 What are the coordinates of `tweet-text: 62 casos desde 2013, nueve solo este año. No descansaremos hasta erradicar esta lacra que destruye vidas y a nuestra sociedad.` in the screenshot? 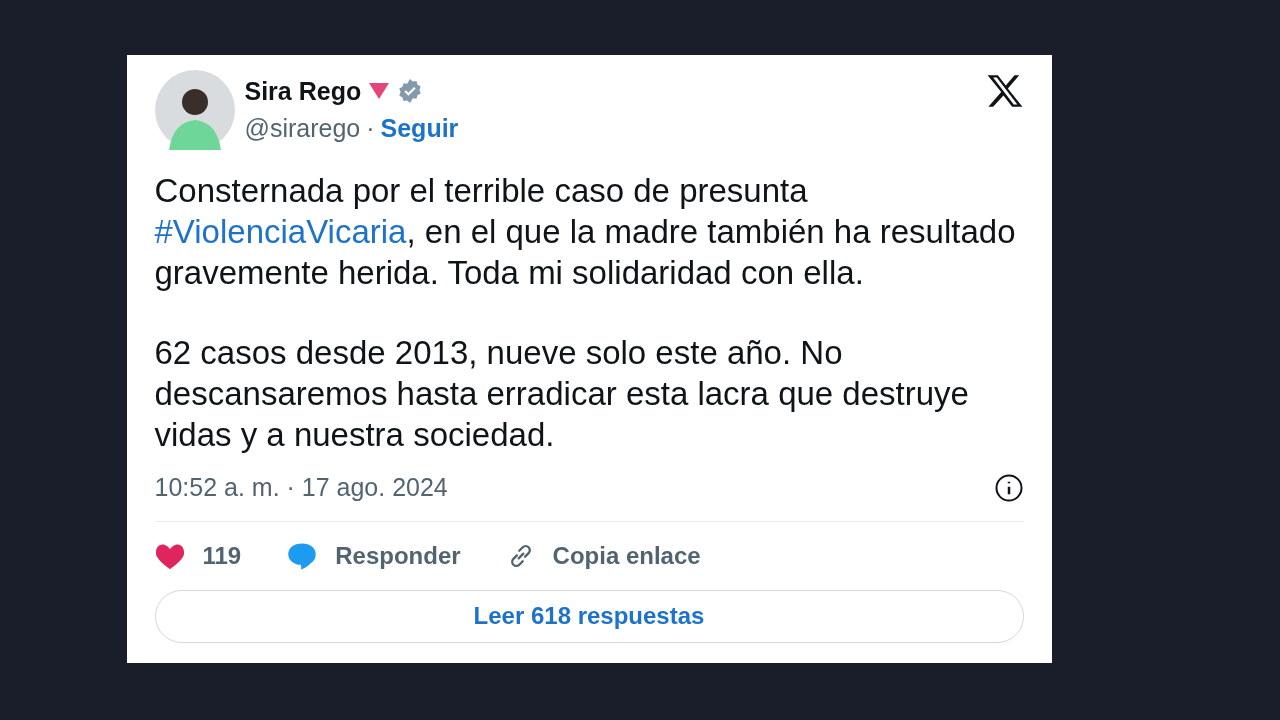 It's located at (562, 394).